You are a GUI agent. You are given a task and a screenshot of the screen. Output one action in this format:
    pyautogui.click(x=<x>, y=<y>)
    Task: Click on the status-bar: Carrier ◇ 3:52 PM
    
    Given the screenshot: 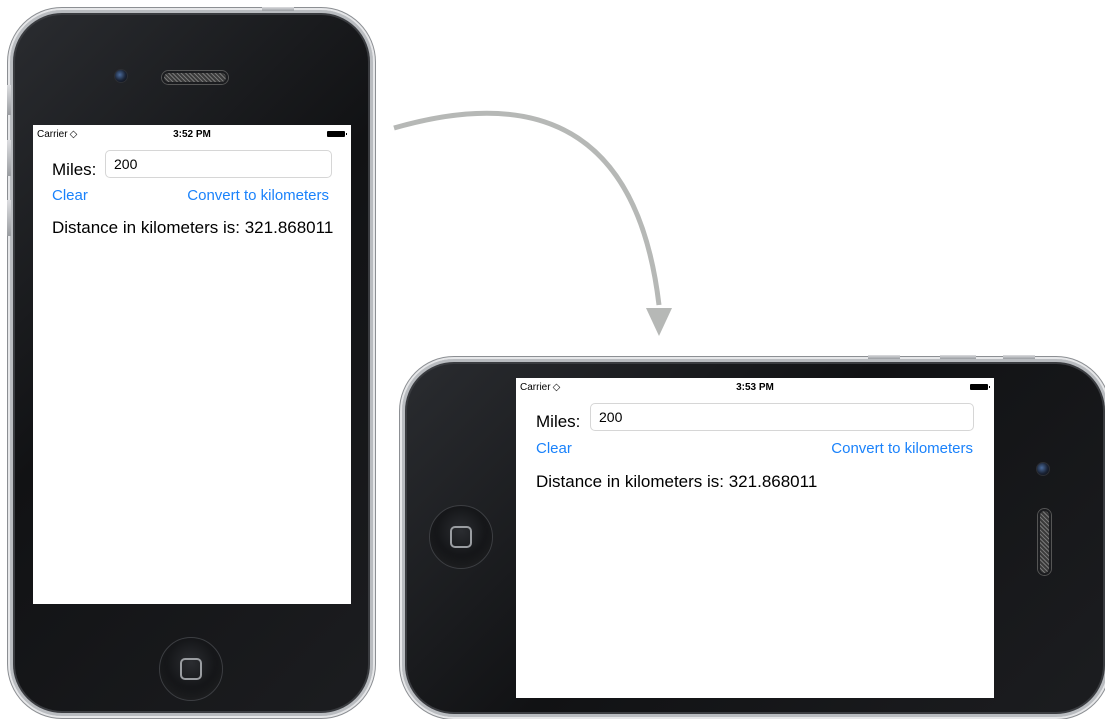 What is the action you would take?
    pyautogui.click(x=192, y=135)
    